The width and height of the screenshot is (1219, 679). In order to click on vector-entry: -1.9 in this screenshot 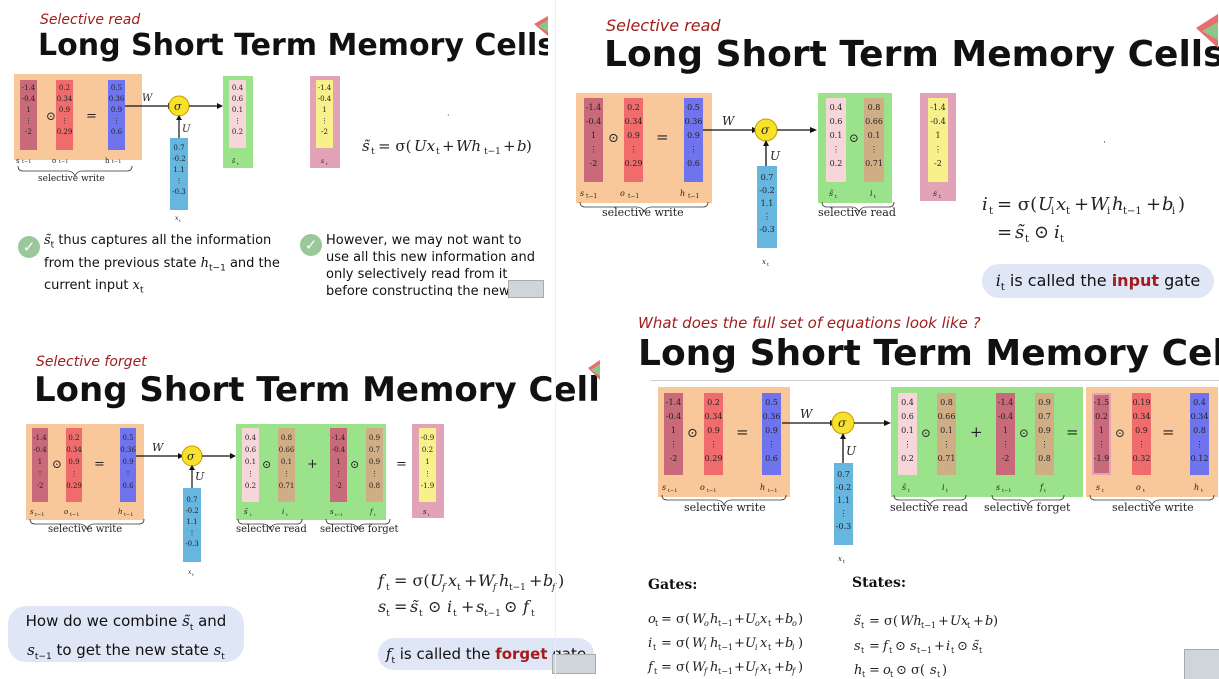, I will do `click(428, 486)`.